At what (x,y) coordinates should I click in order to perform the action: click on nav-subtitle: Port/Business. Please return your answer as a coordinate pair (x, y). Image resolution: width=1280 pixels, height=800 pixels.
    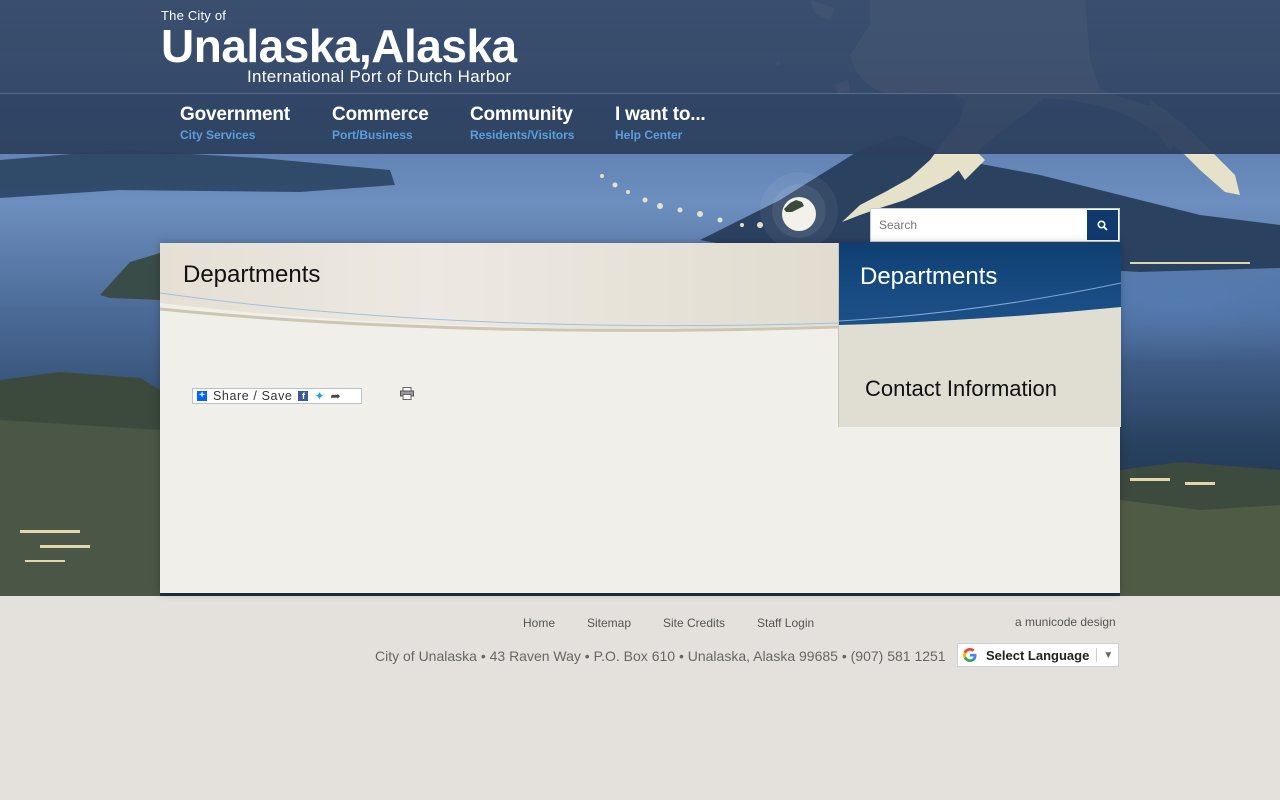
    Looking at the image, I should click on (372, 135).